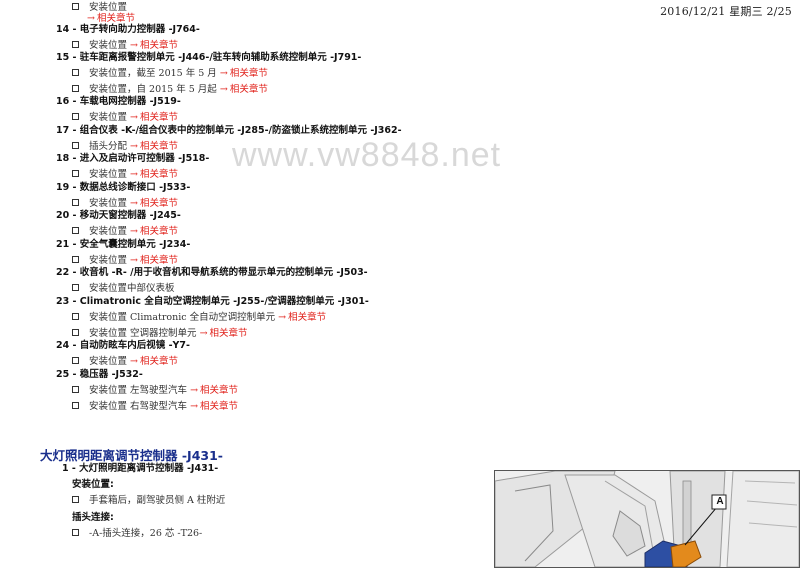 The image size is (800, 568). Describe the element at coordinates (93, 484) in the screenshot. I see `install-heading: 安装位置:` at that location.